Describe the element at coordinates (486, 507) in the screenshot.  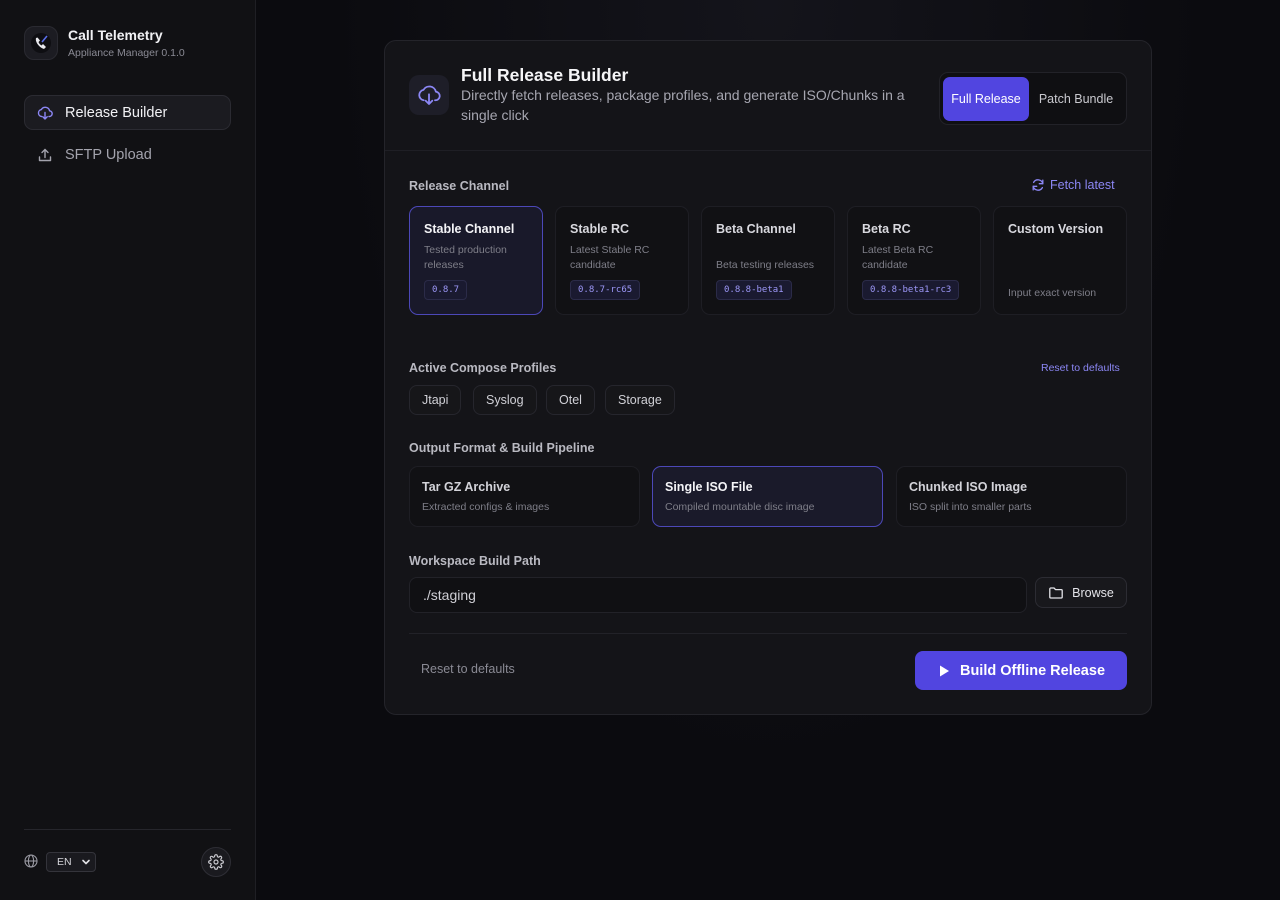
I see `format-description: Extracted configs & images` at that location.